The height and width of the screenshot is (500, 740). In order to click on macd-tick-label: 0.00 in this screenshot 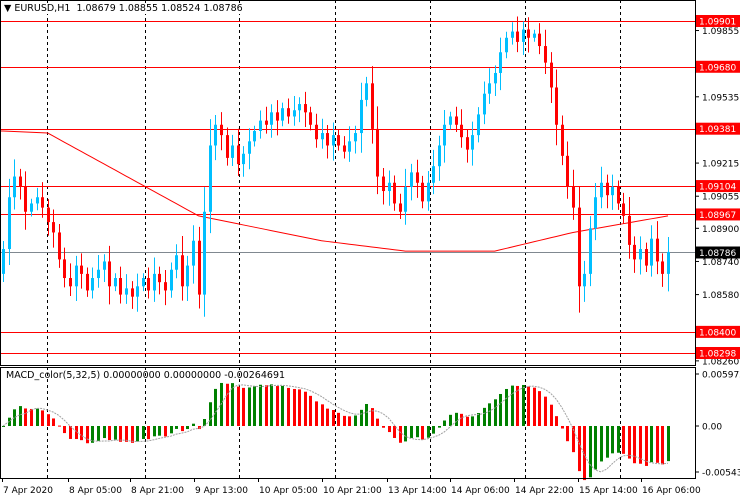, I will do `click(712, 428)`.